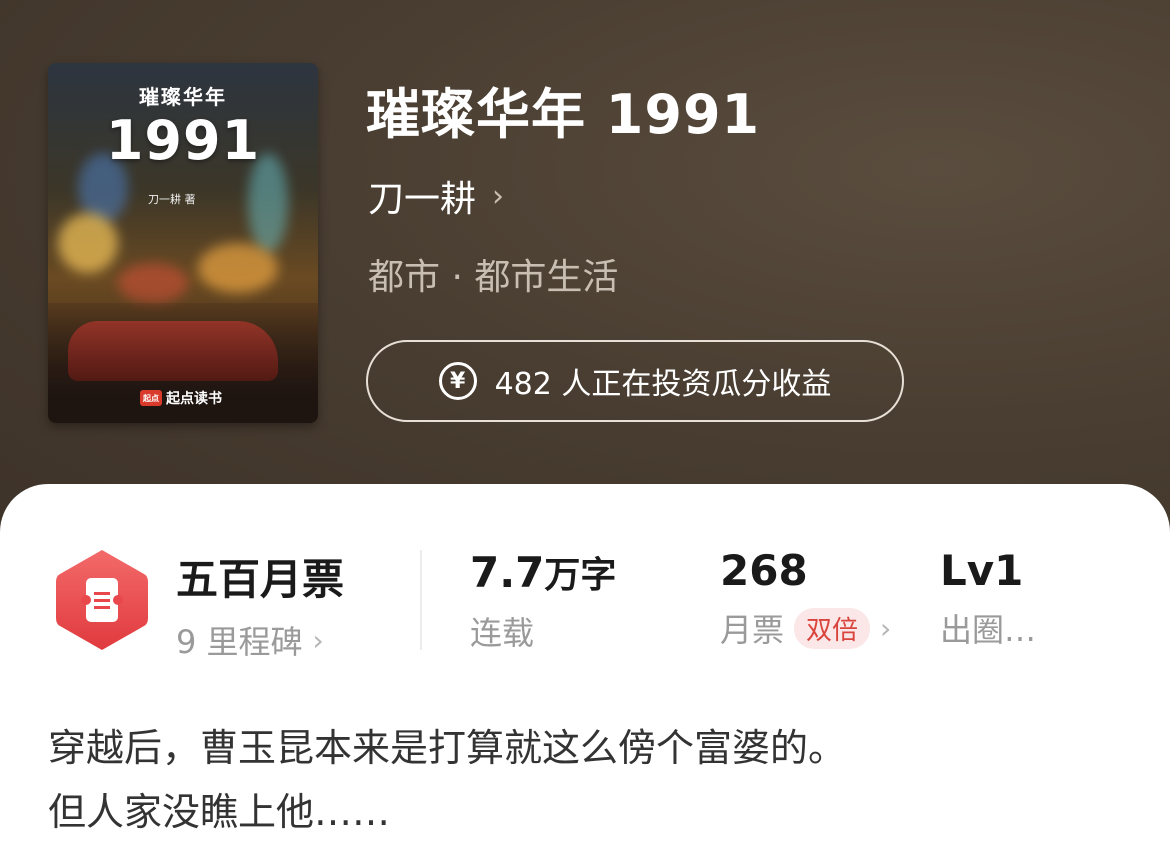 The image size is (1170, 866). What do you see at coordinates (194, 399) in the screenshot?
I see `cover-brand-label: 起点读书` at bounding box center [194, 399].